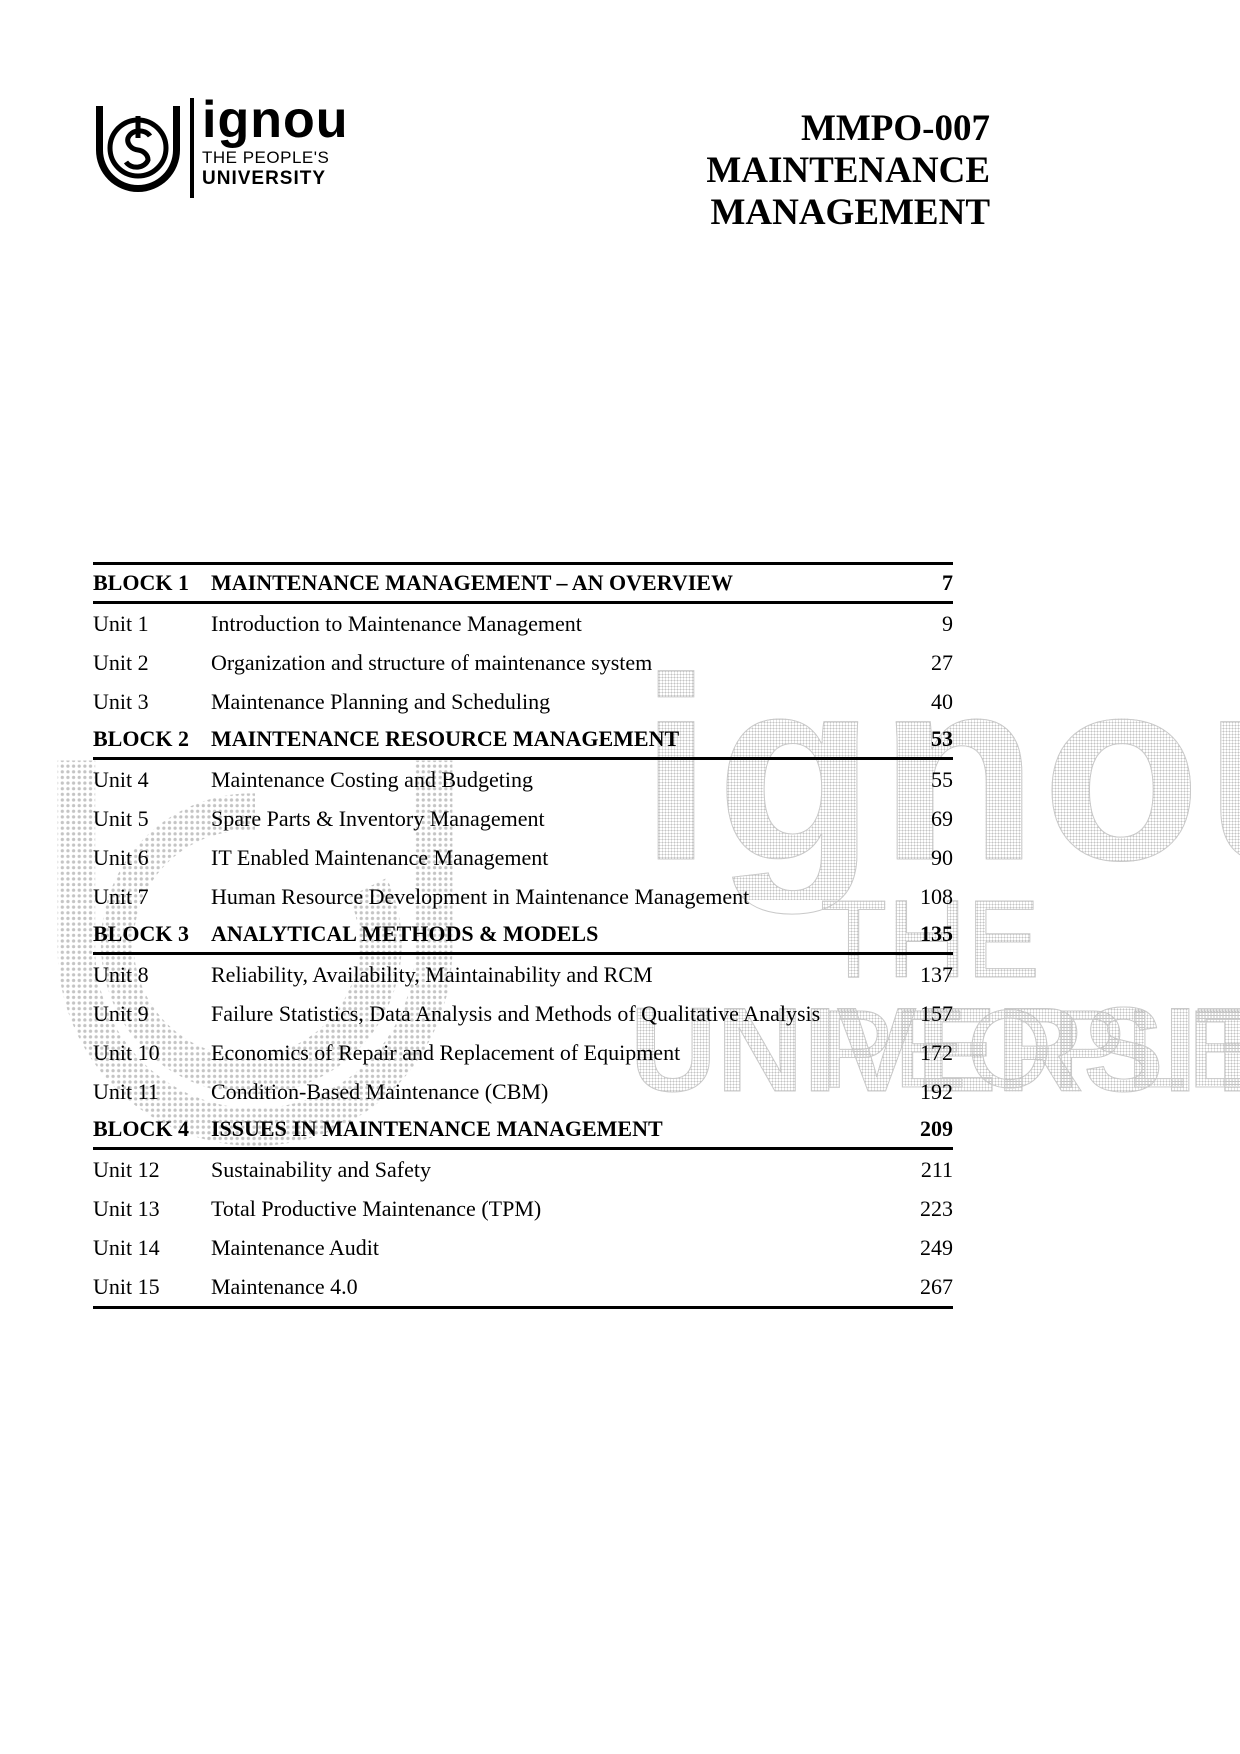 The height and width of the screenshot is (1754, 1240). What do you see at coordinates (264, 178) in the screenshot?
I see `logo-subline: UNIVERSITY` at bounding box center [264, 178].